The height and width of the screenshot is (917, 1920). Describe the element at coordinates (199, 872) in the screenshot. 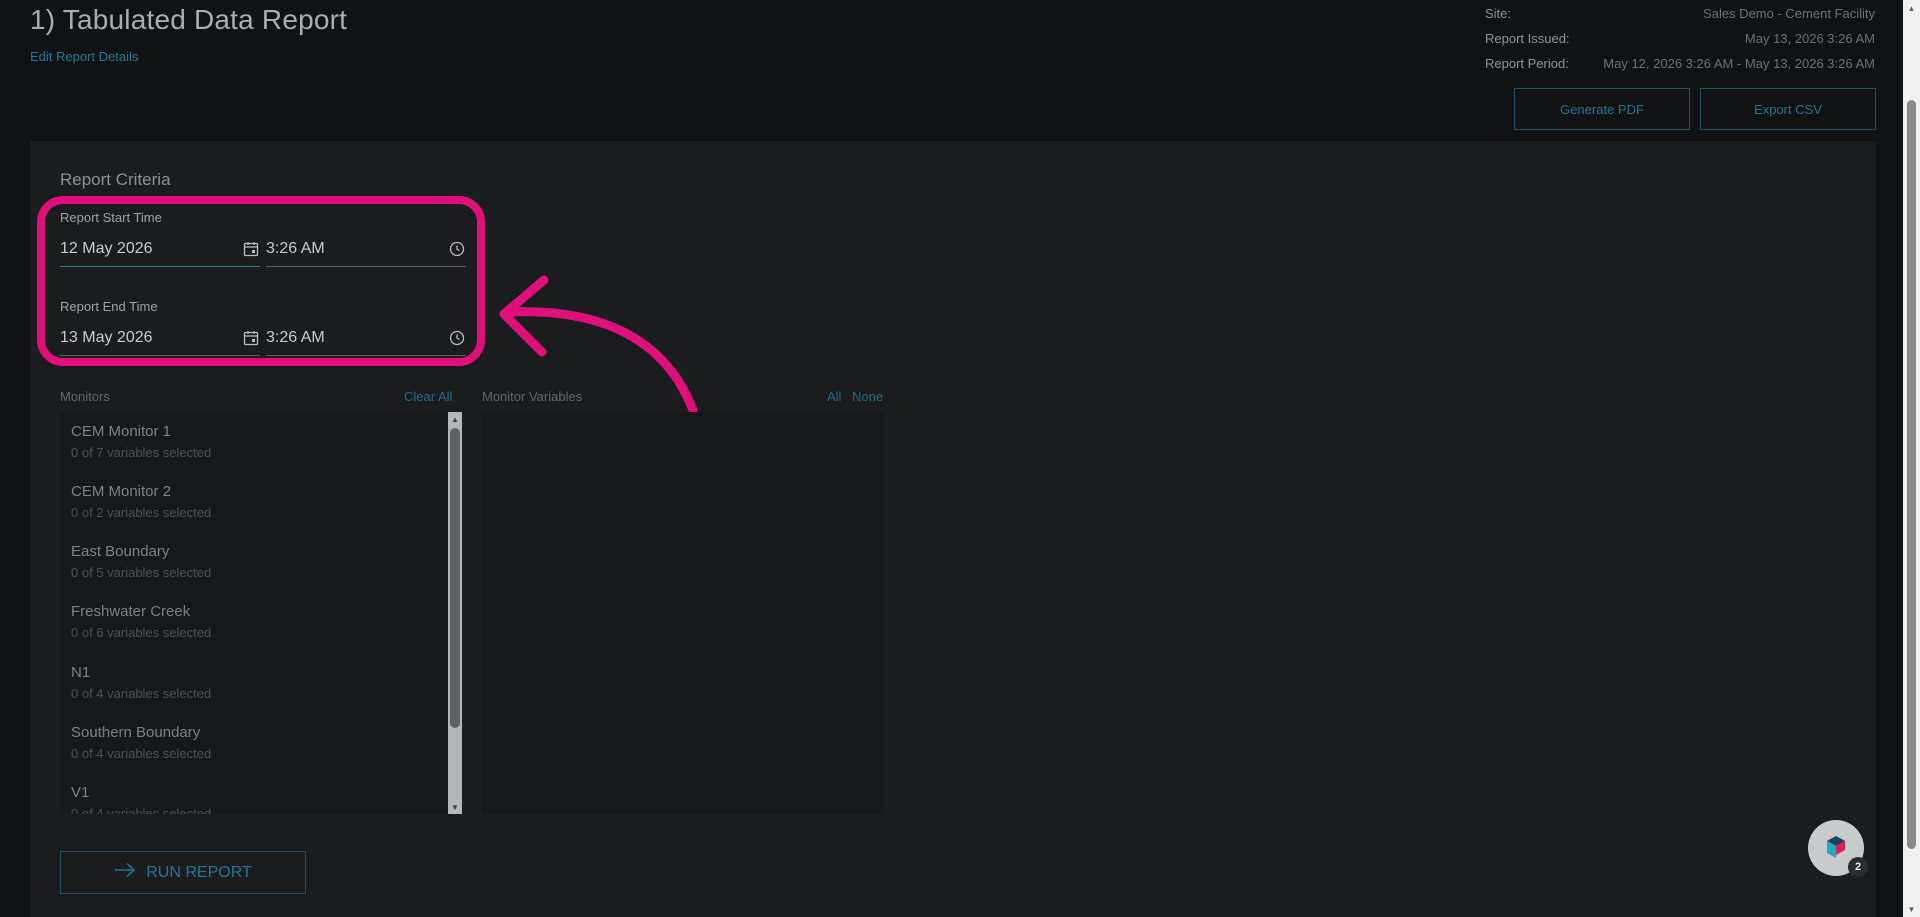

I see `run-report-label: RUN REPORT` at that location.